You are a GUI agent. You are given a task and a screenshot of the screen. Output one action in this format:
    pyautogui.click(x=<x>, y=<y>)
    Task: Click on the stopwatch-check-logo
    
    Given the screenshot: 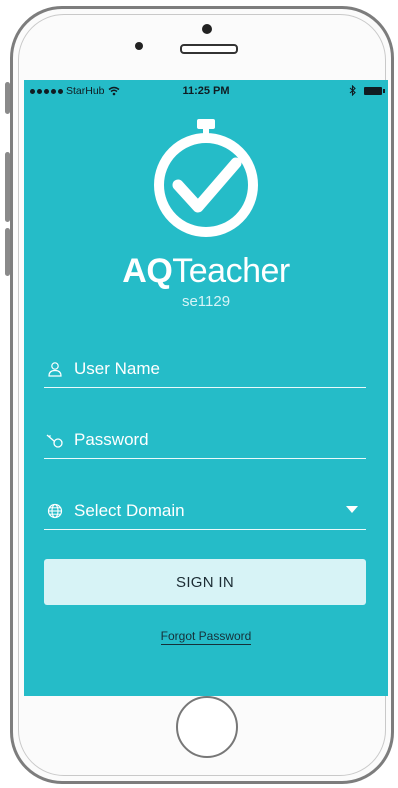 What is the action you would take?
    pyautogui.click(x=206, y=178)
    